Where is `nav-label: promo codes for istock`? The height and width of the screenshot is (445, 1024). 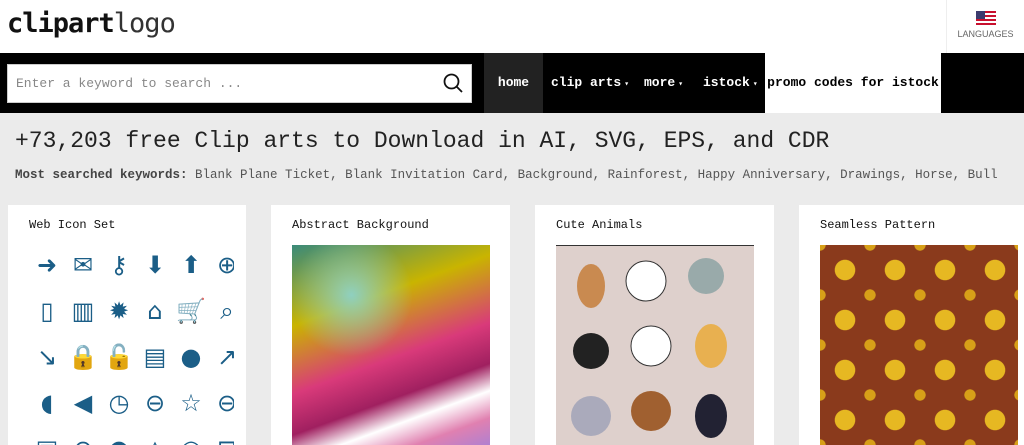
nav-label: promo codes for istock is located at coordinates (853, 82).